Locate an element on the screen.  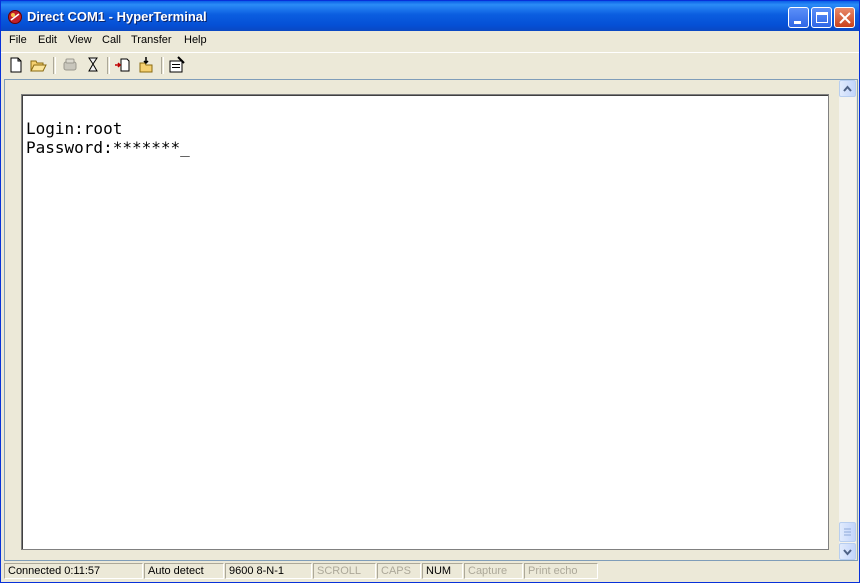
hyperterminal-icon is located at coordinates (15, 17).